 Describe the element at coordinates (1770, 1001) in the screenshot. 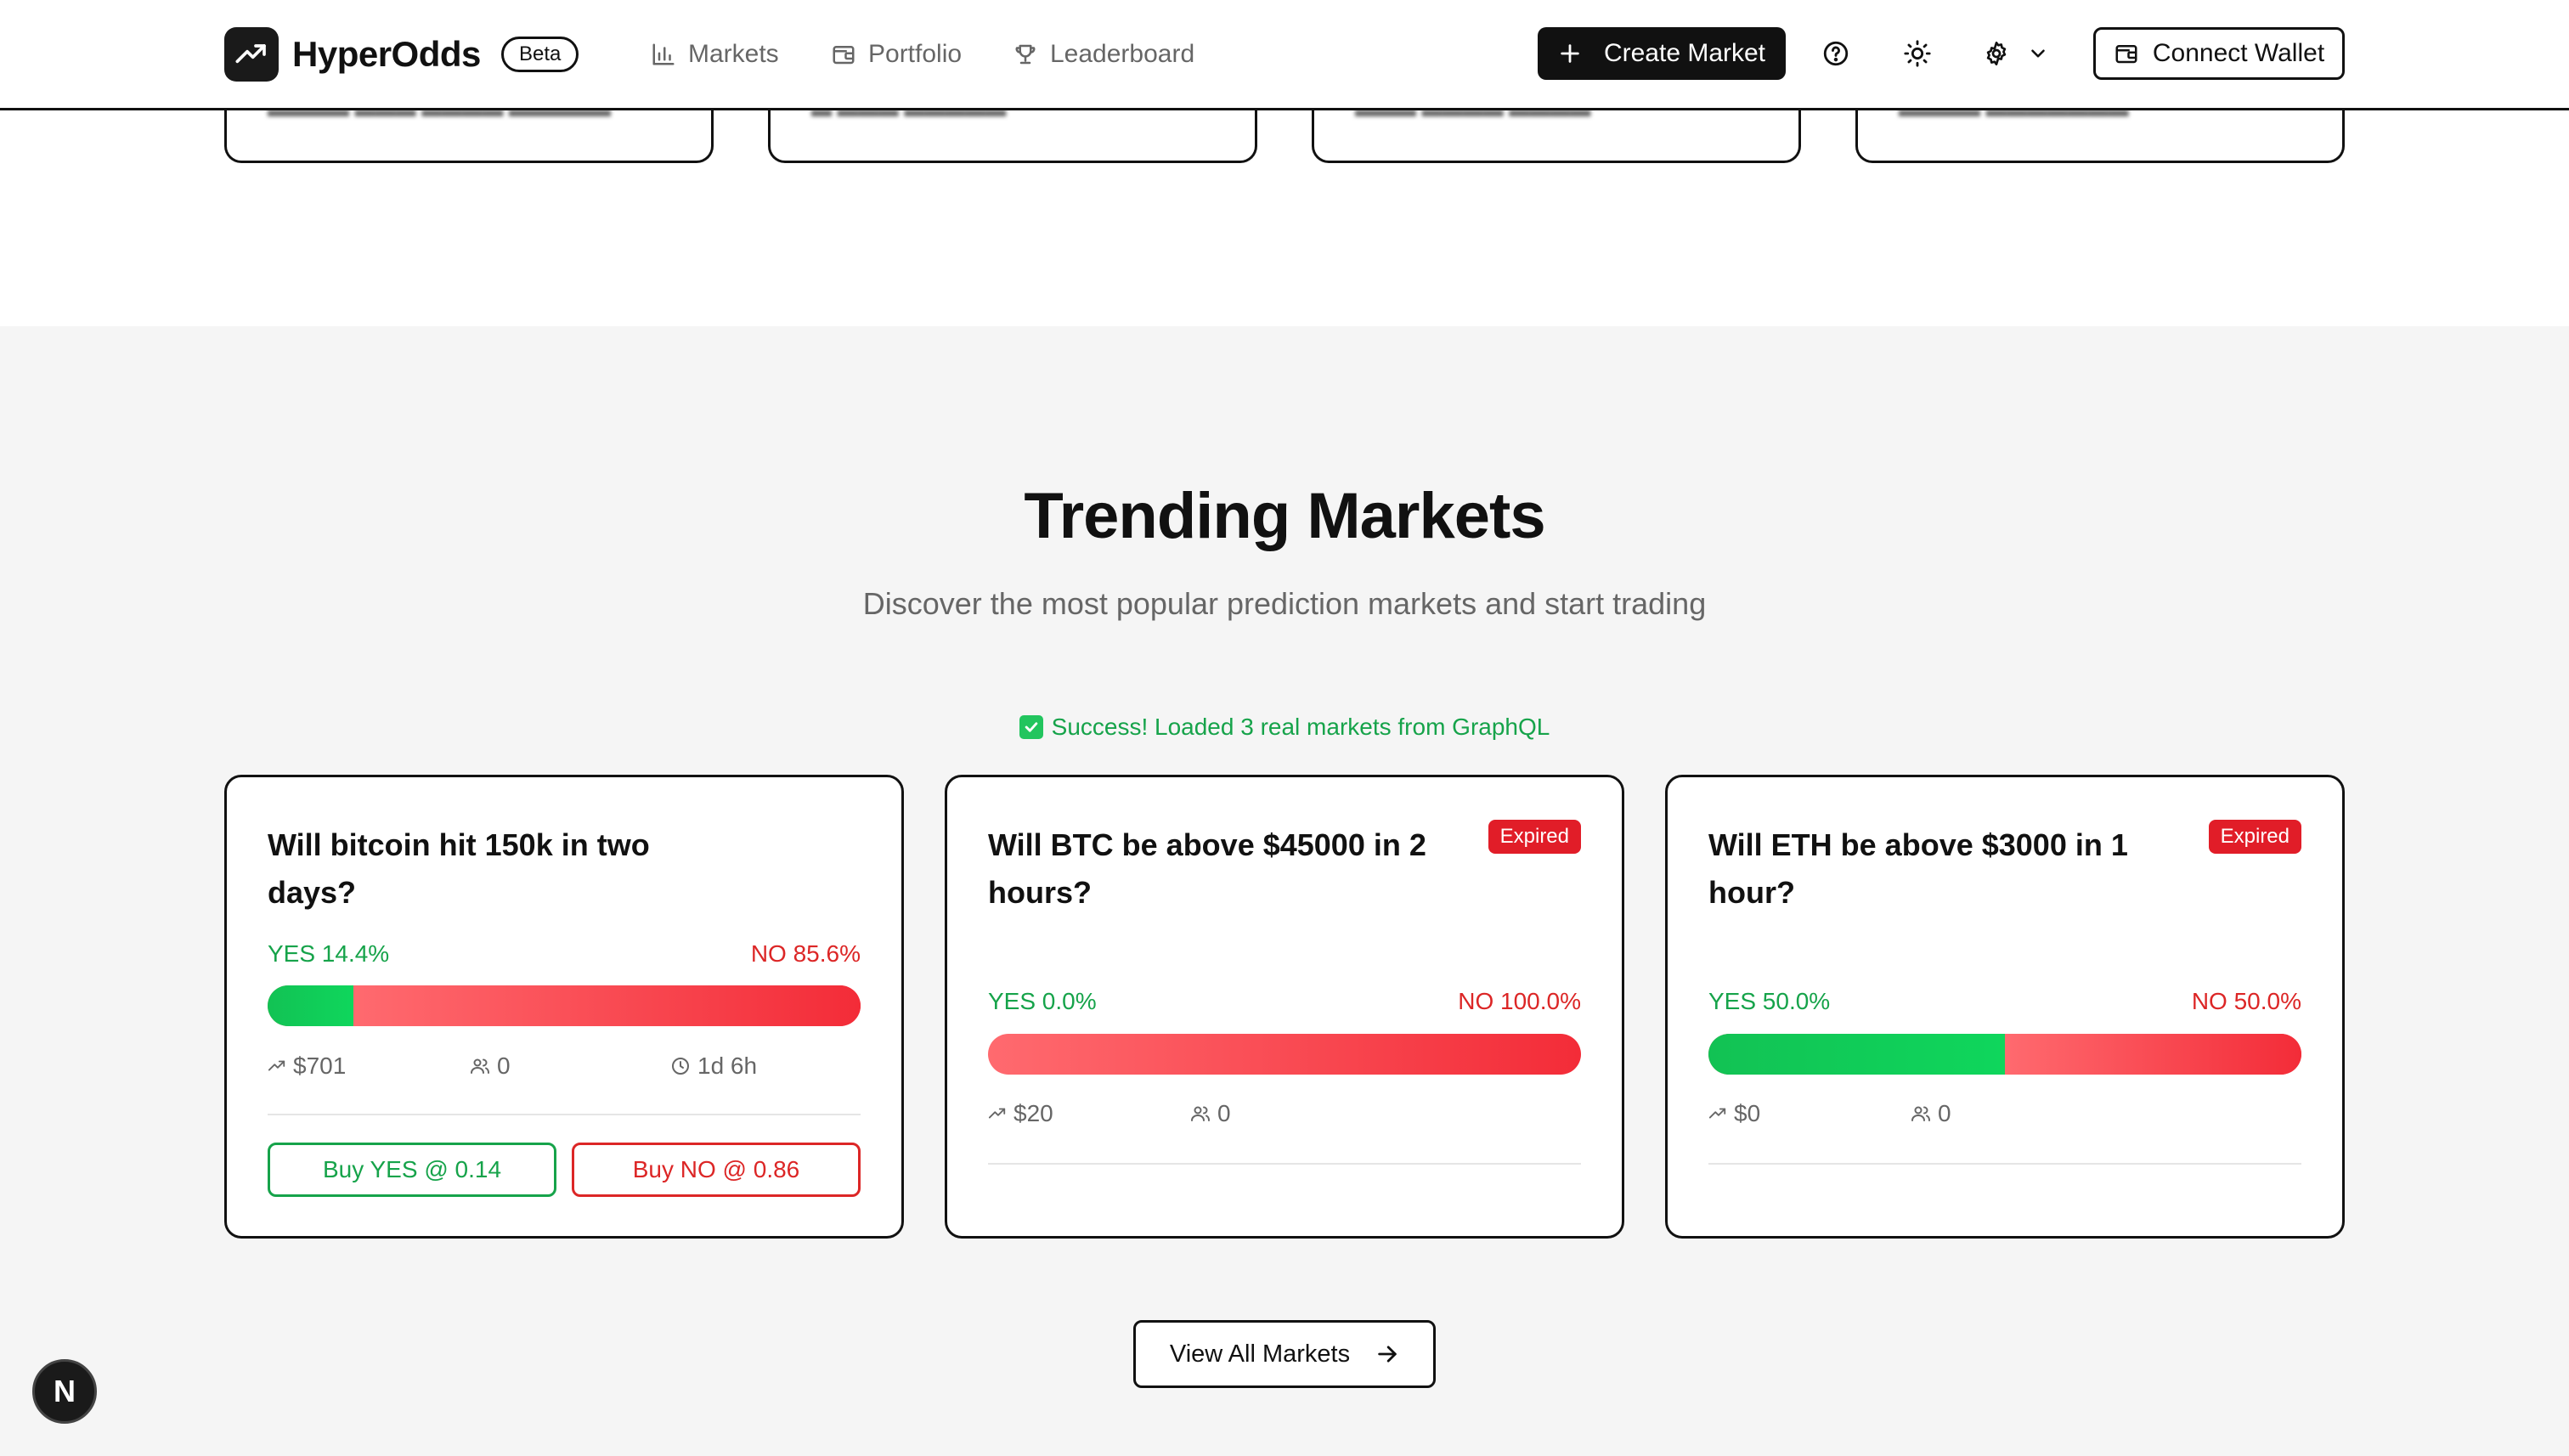

I see `yes-odds: YES 50.0%` at that location.